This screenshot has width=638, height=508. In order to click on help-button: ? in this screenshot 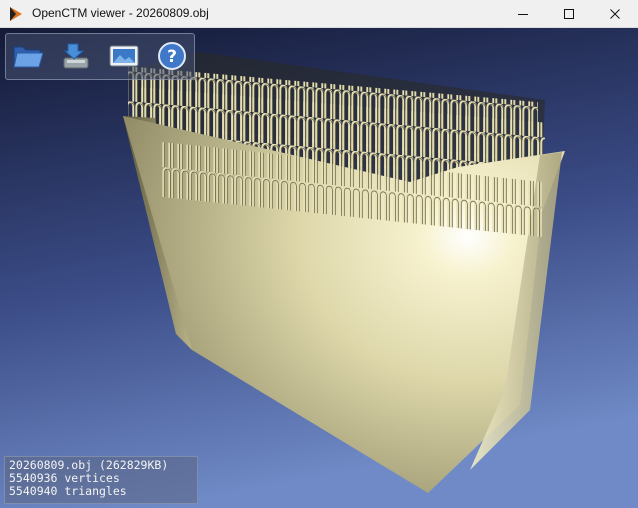, I will do `click(172, 56)`.